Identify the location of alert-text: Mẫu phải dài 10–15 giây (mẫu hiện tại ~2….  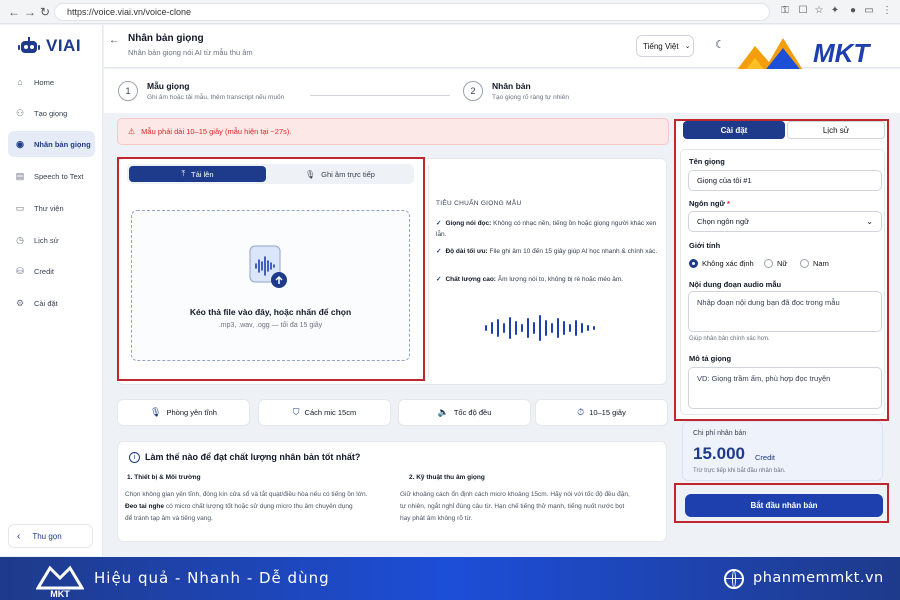
(216, 131).